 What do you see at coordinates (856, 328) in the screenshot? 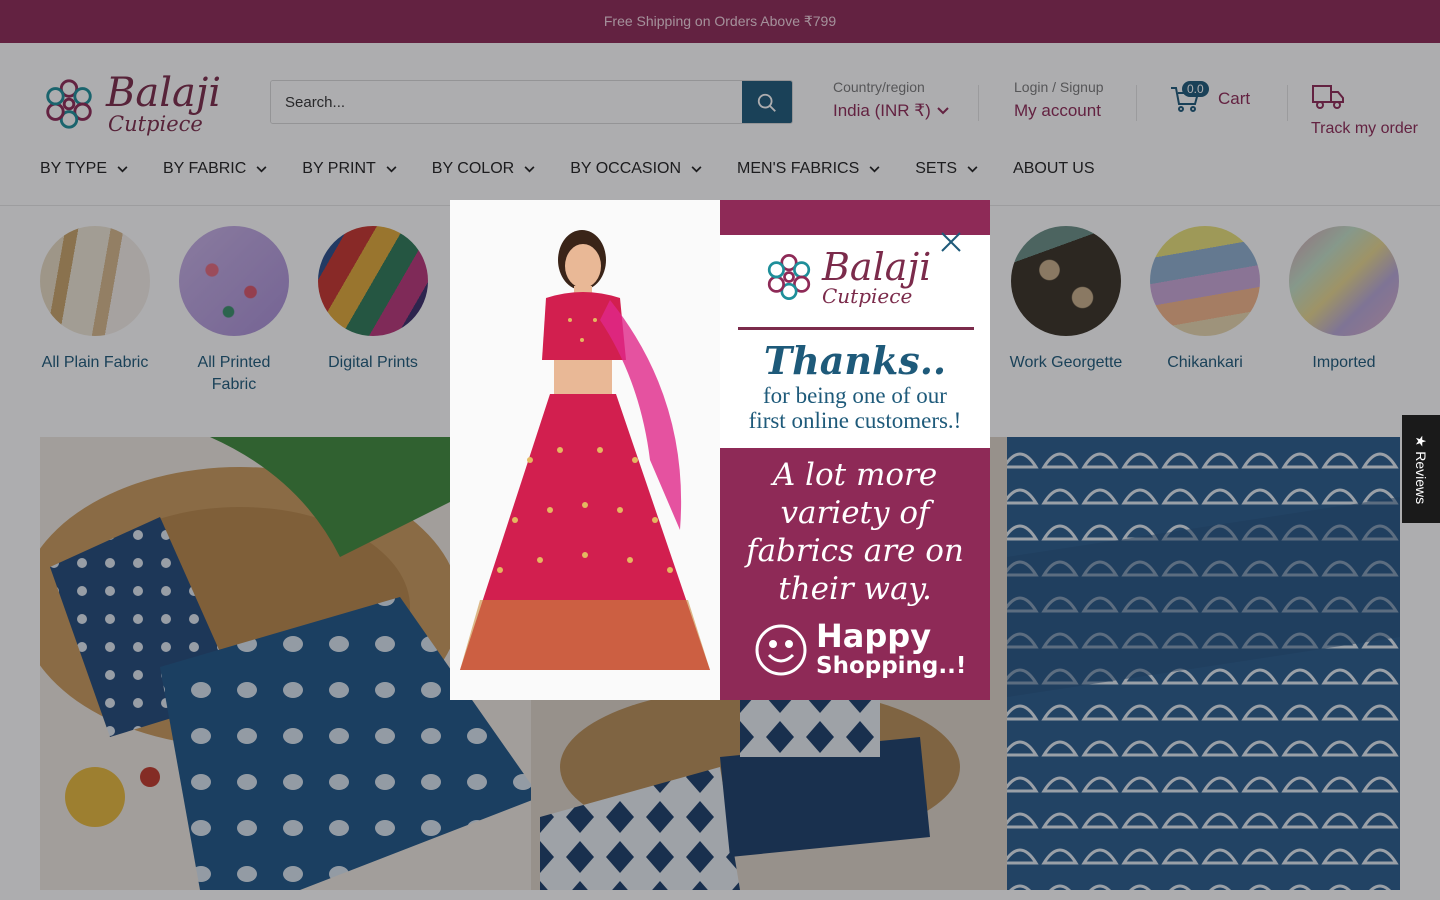
I see `popup-divider` at bounding box center [856, 328].